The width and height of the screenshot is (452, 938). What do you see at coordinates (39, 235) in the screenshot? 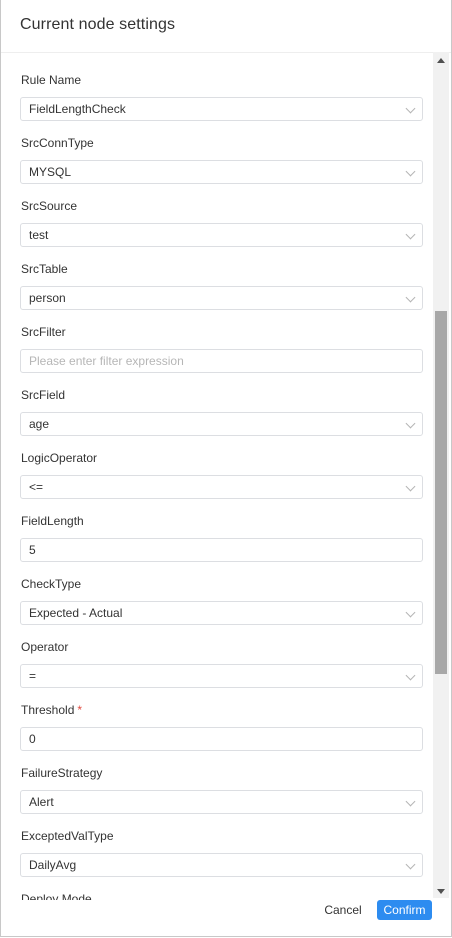
I see `select-value: test` at bounding box center [39, 235].